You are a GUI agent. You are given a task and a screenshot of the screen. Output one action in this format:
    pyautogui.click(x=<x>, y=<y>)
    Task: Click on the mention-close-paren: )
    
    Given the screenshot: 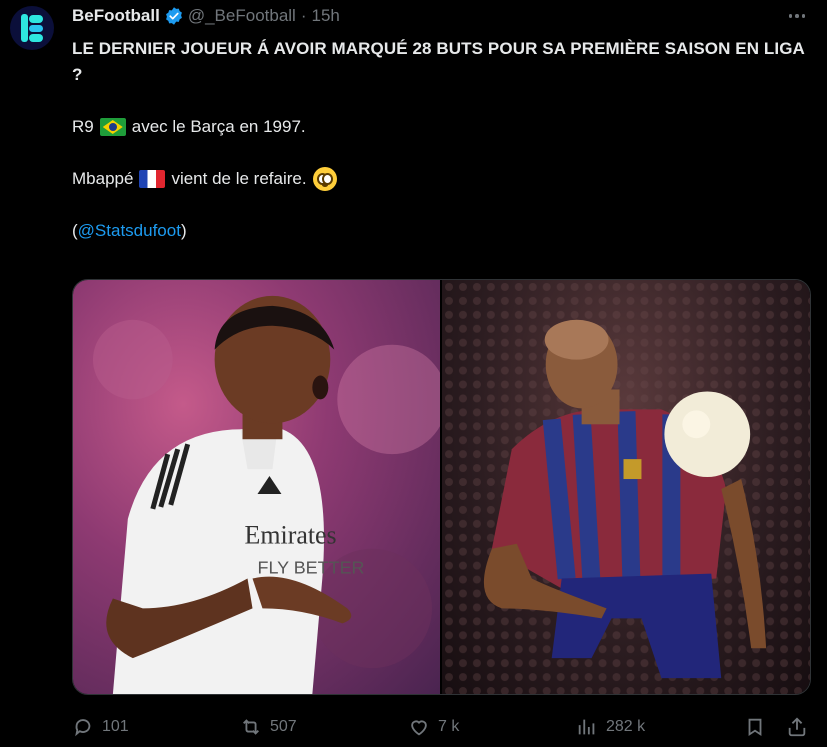 What is the action you would take?
    pyautogui.click(x=183, y=230)
    